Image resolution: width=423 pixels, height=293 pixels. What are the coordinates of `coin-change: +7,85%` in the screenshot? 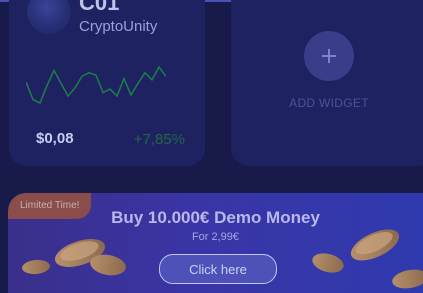 It's located at (159, 139).